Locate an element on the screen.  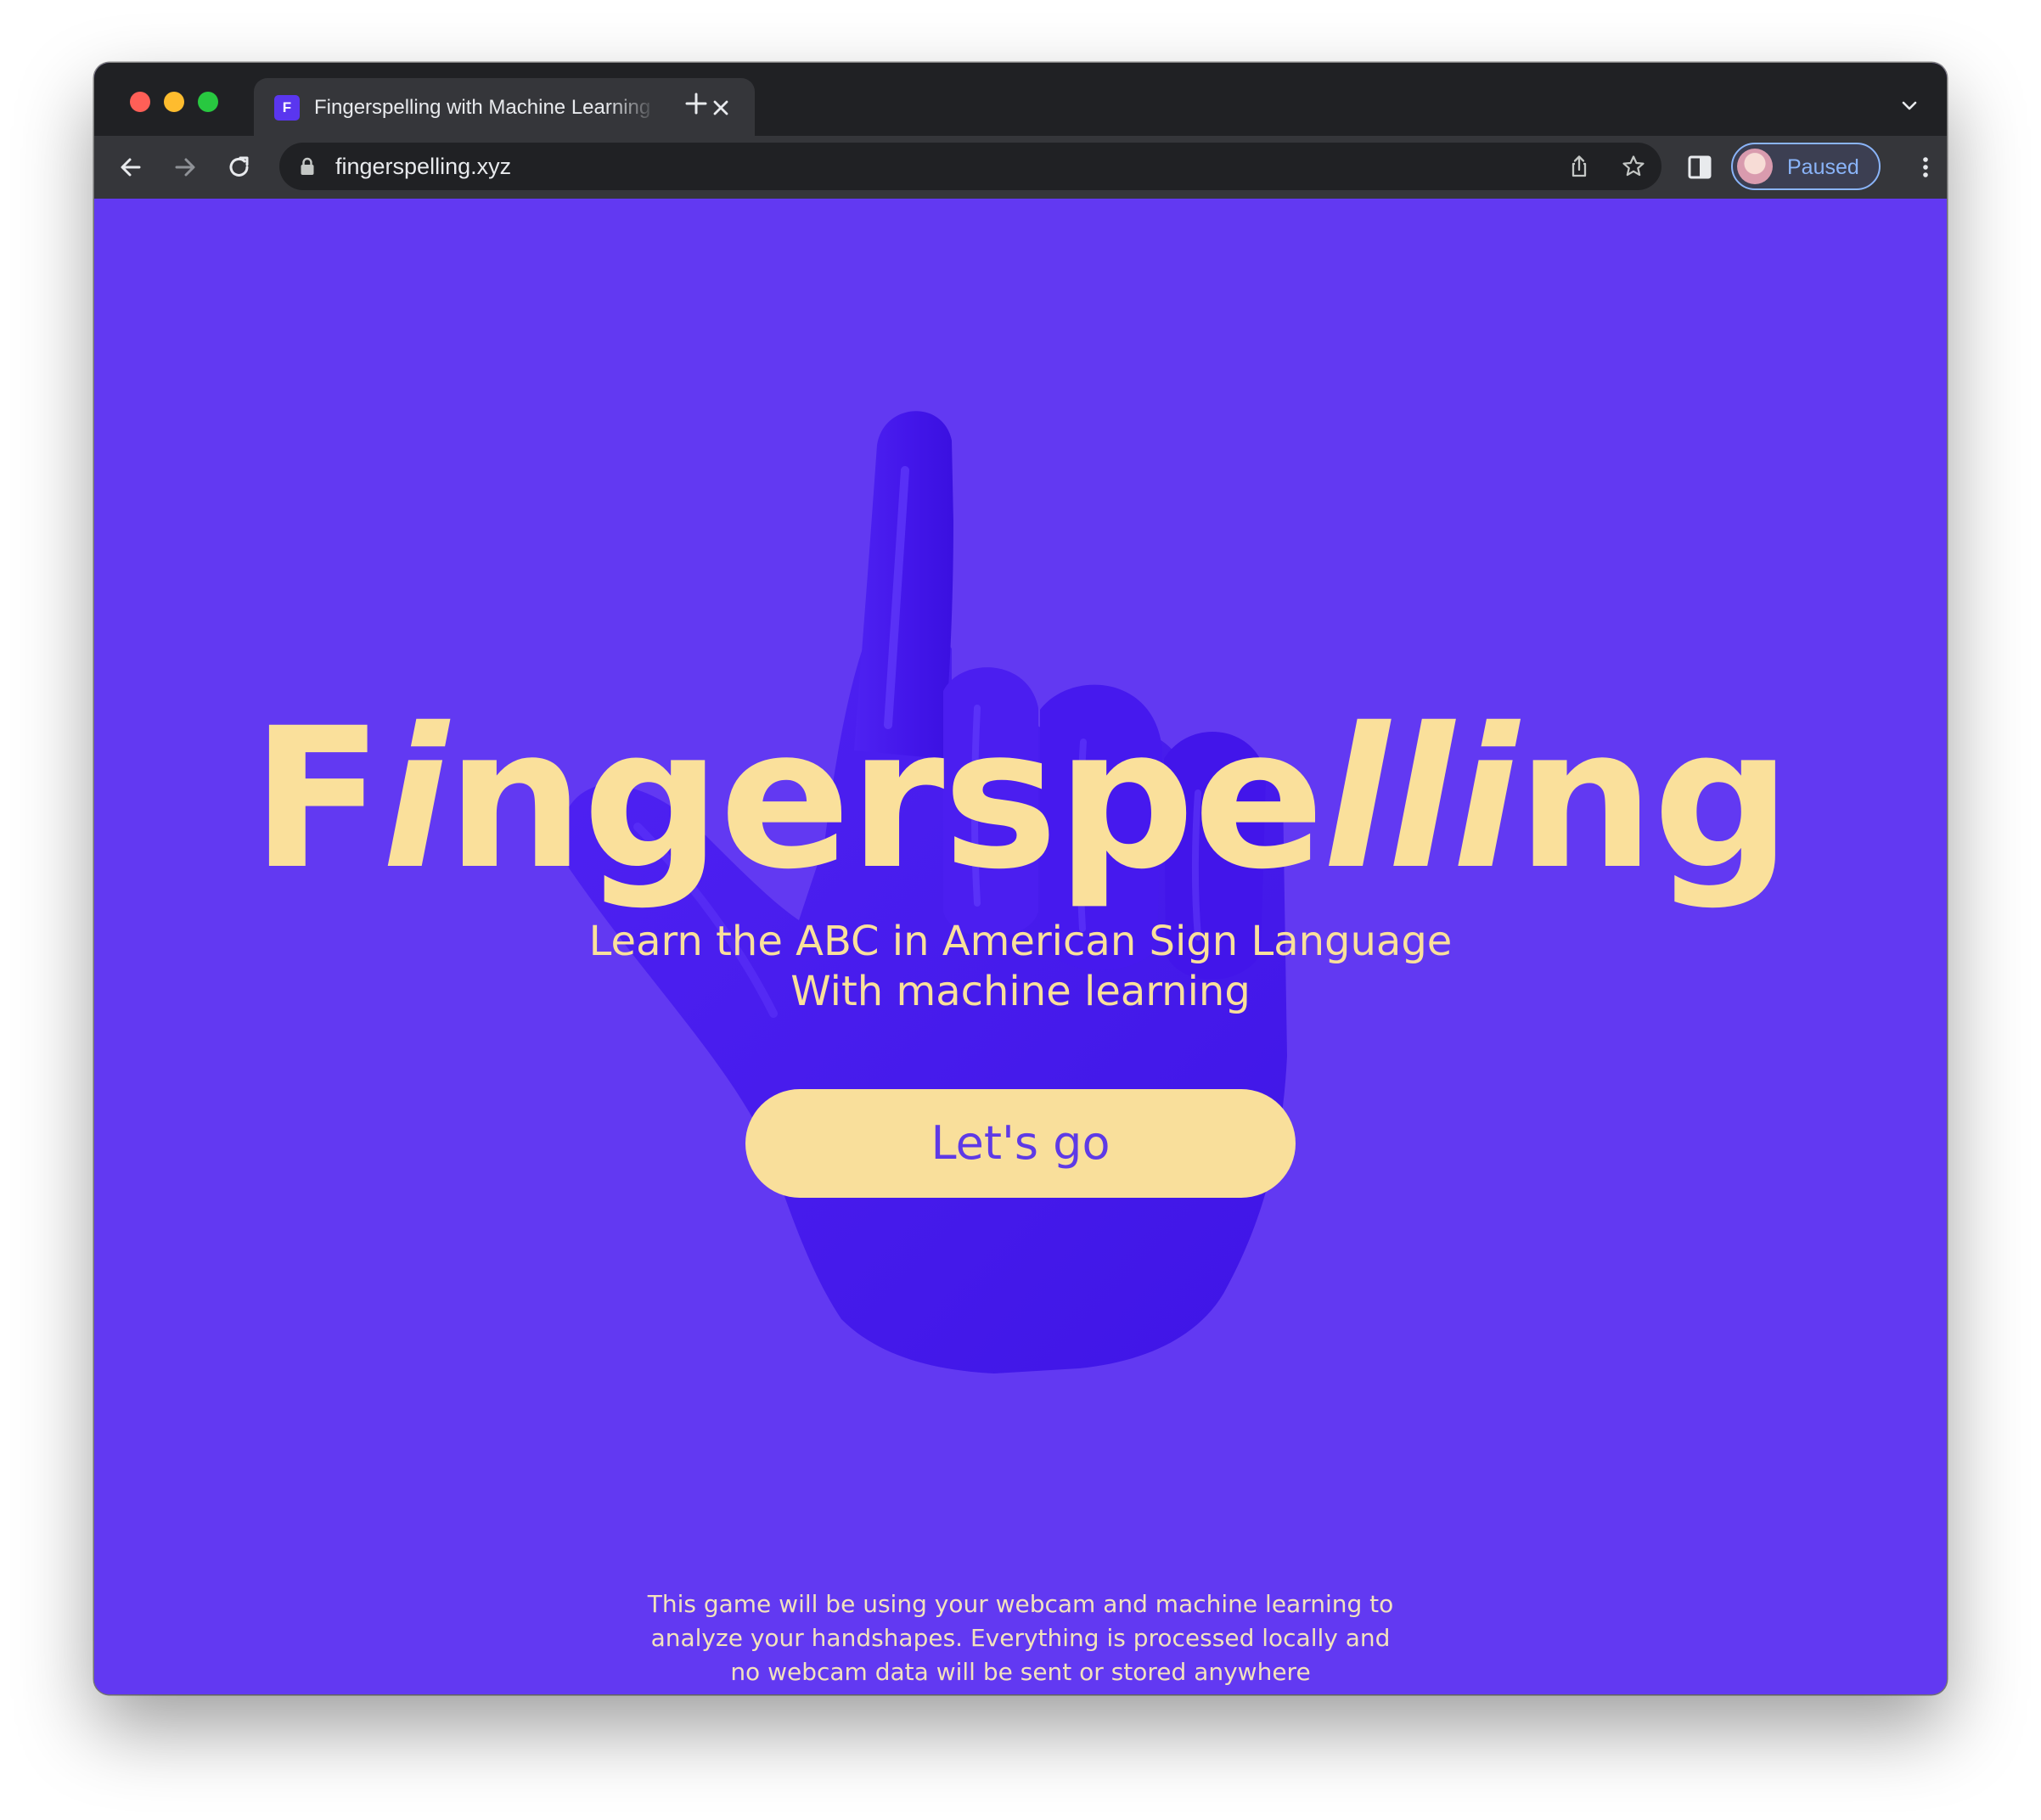
kebab-menu-icon is located at coordinates (1925, 167).